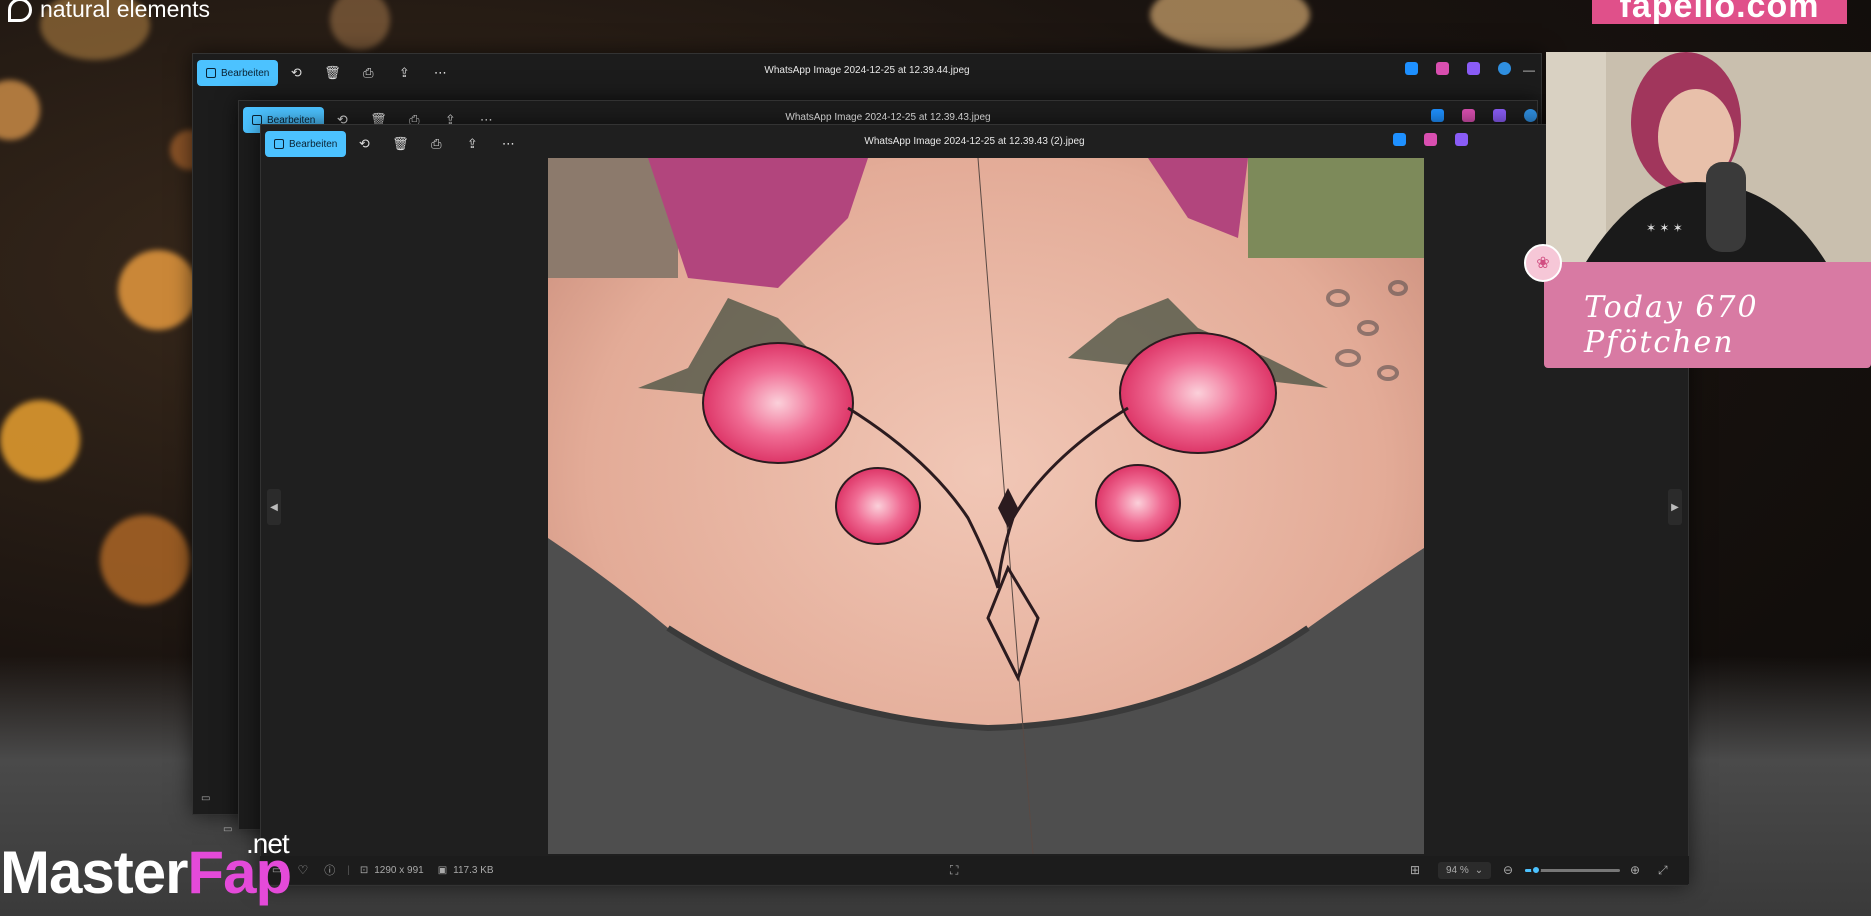 The image size is (1871, 916). Describe the element at coordinates (94, 872) in the screenshot. I see `watermark-main: Master` at that location.